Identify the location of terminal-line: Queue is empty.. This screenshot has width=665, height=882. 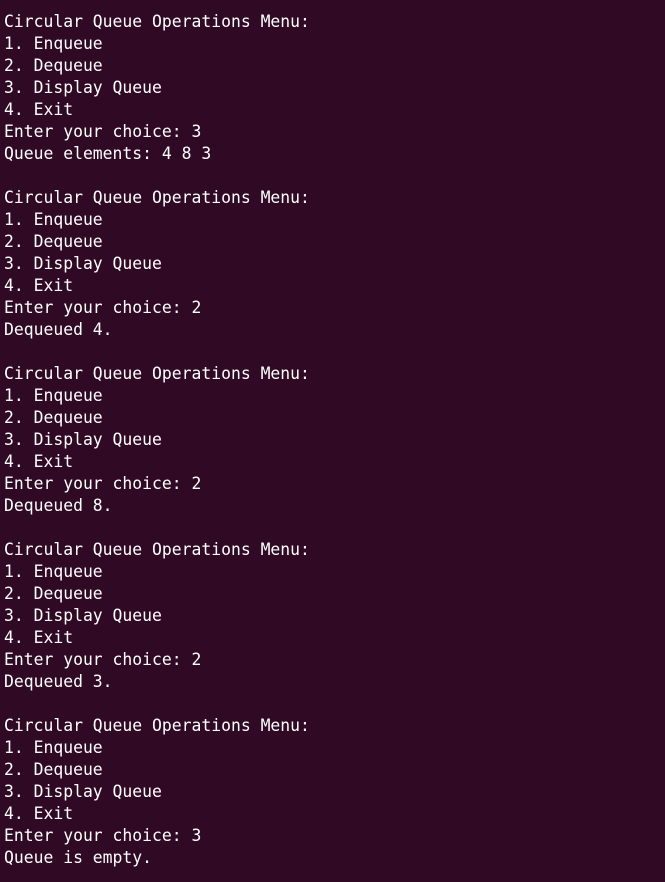
(78, 857).